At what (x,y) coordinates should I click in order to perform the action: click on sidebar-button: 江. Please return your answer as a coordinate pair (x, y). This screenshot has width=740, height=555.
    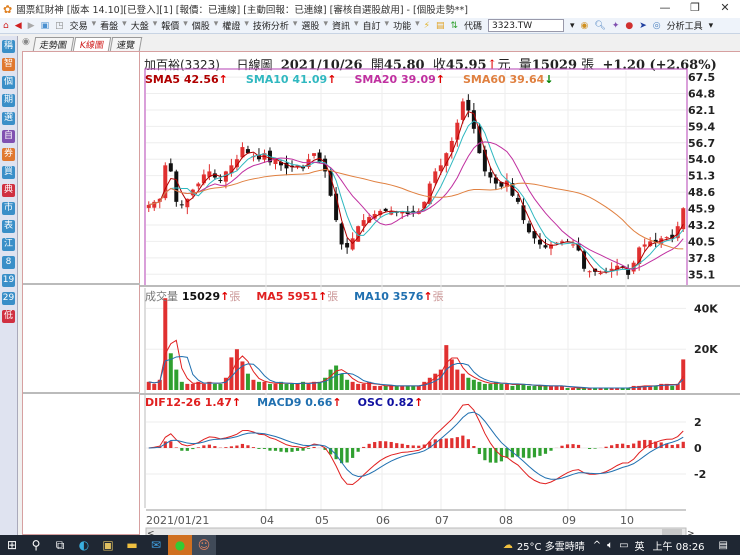
    Looking at the image, I should click on (8, 244).